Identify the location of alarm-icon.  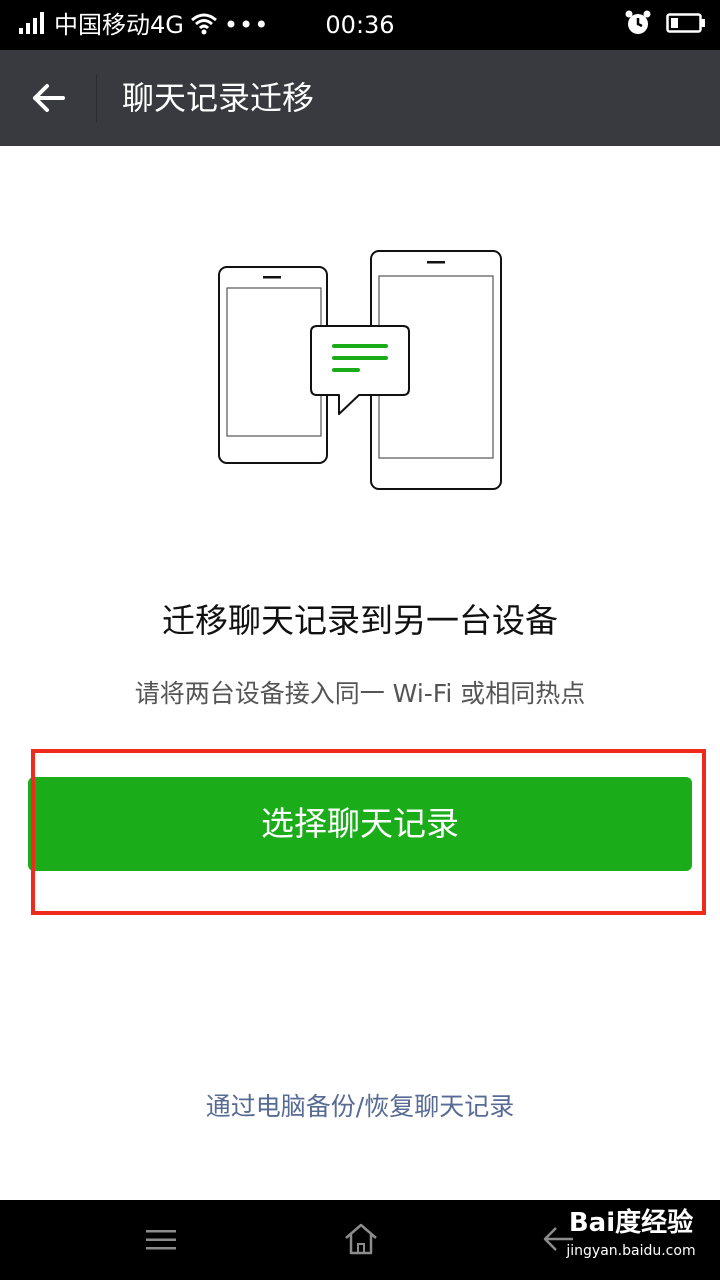
(638, 25).